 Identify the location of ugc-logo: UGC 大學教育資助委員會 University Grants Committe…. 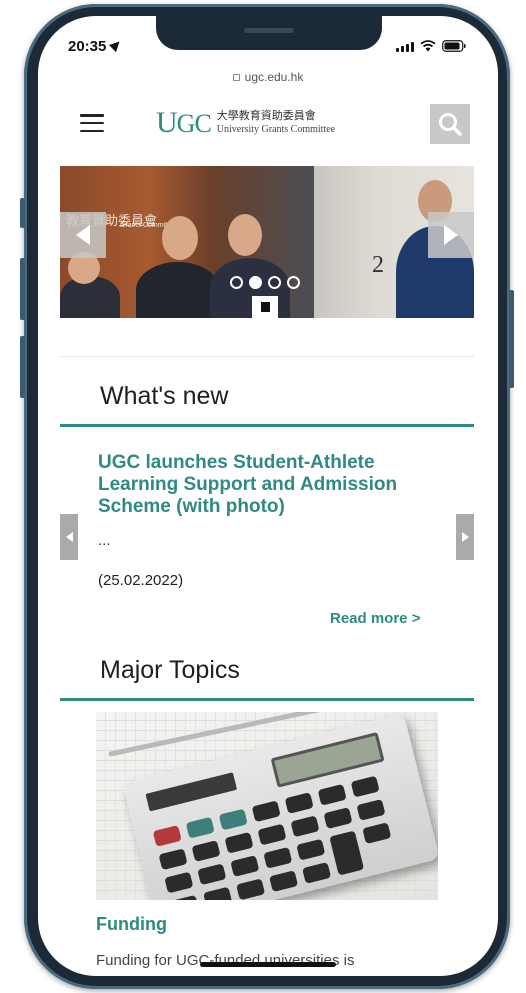
(245, 123).